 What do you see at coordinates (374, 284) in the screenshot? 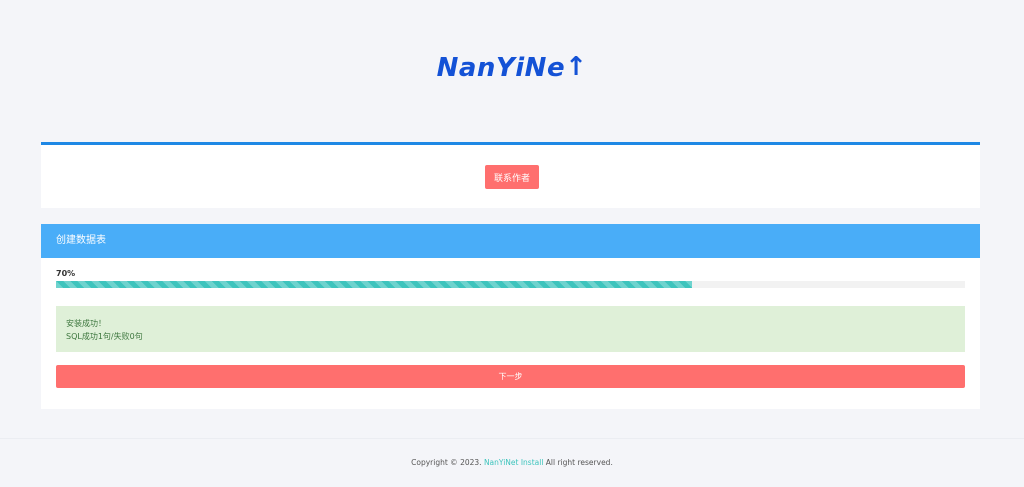
I see `progress-fill` at bounding box center [374, 284].